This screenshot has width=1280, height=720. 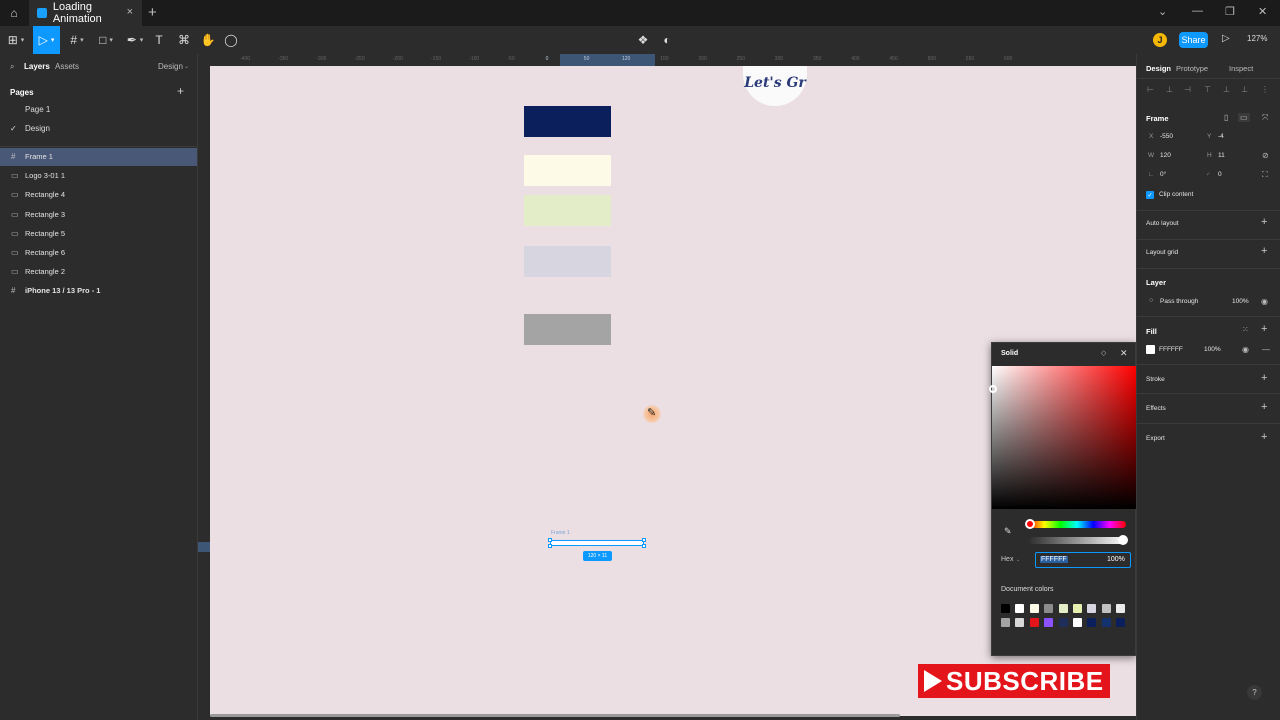 I want to click on user-avatar: J, so click(x=1160, y=40).